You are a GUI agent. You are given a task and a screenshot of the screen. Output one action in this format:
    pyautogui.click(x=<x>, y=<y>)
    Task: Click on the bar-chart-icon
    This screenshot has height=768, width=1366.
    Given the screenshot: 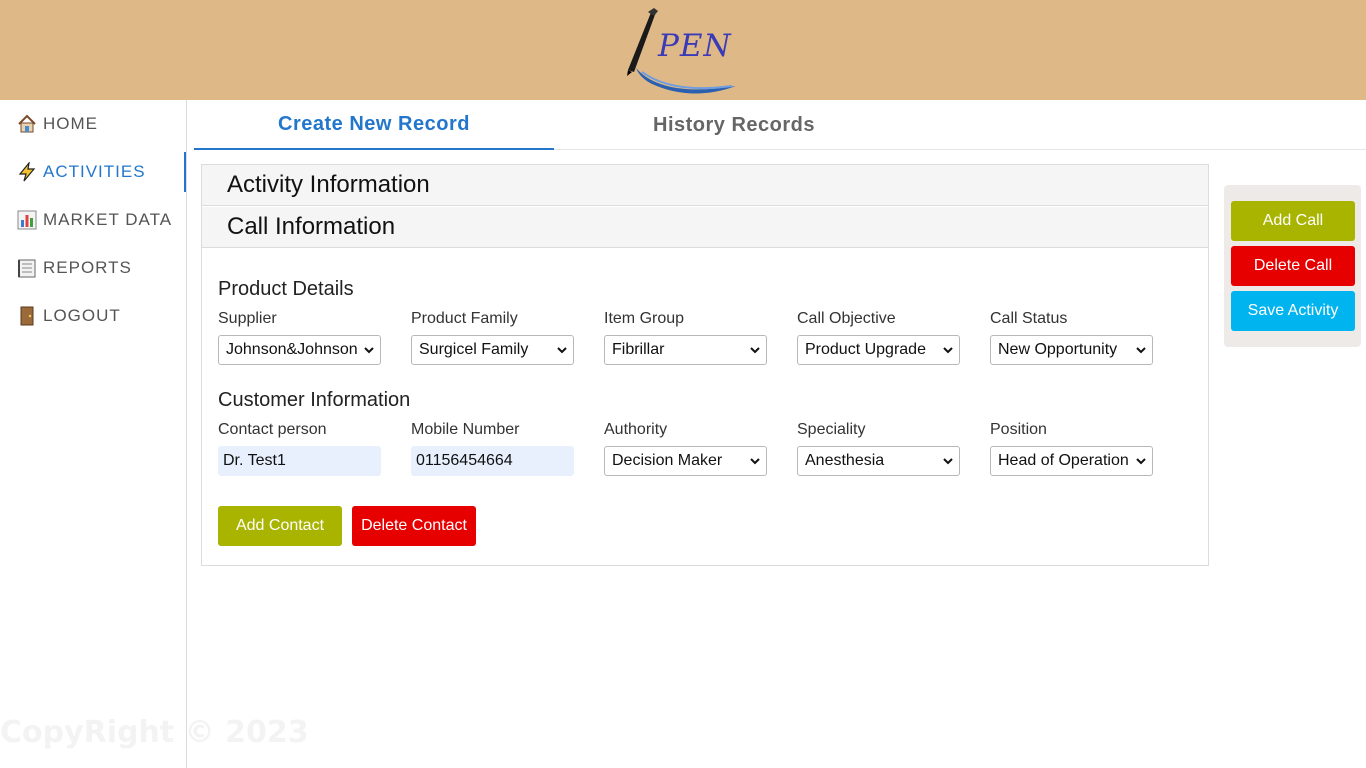 What is the action you would take?
    pyautogui.click(x=27, y=220)
    